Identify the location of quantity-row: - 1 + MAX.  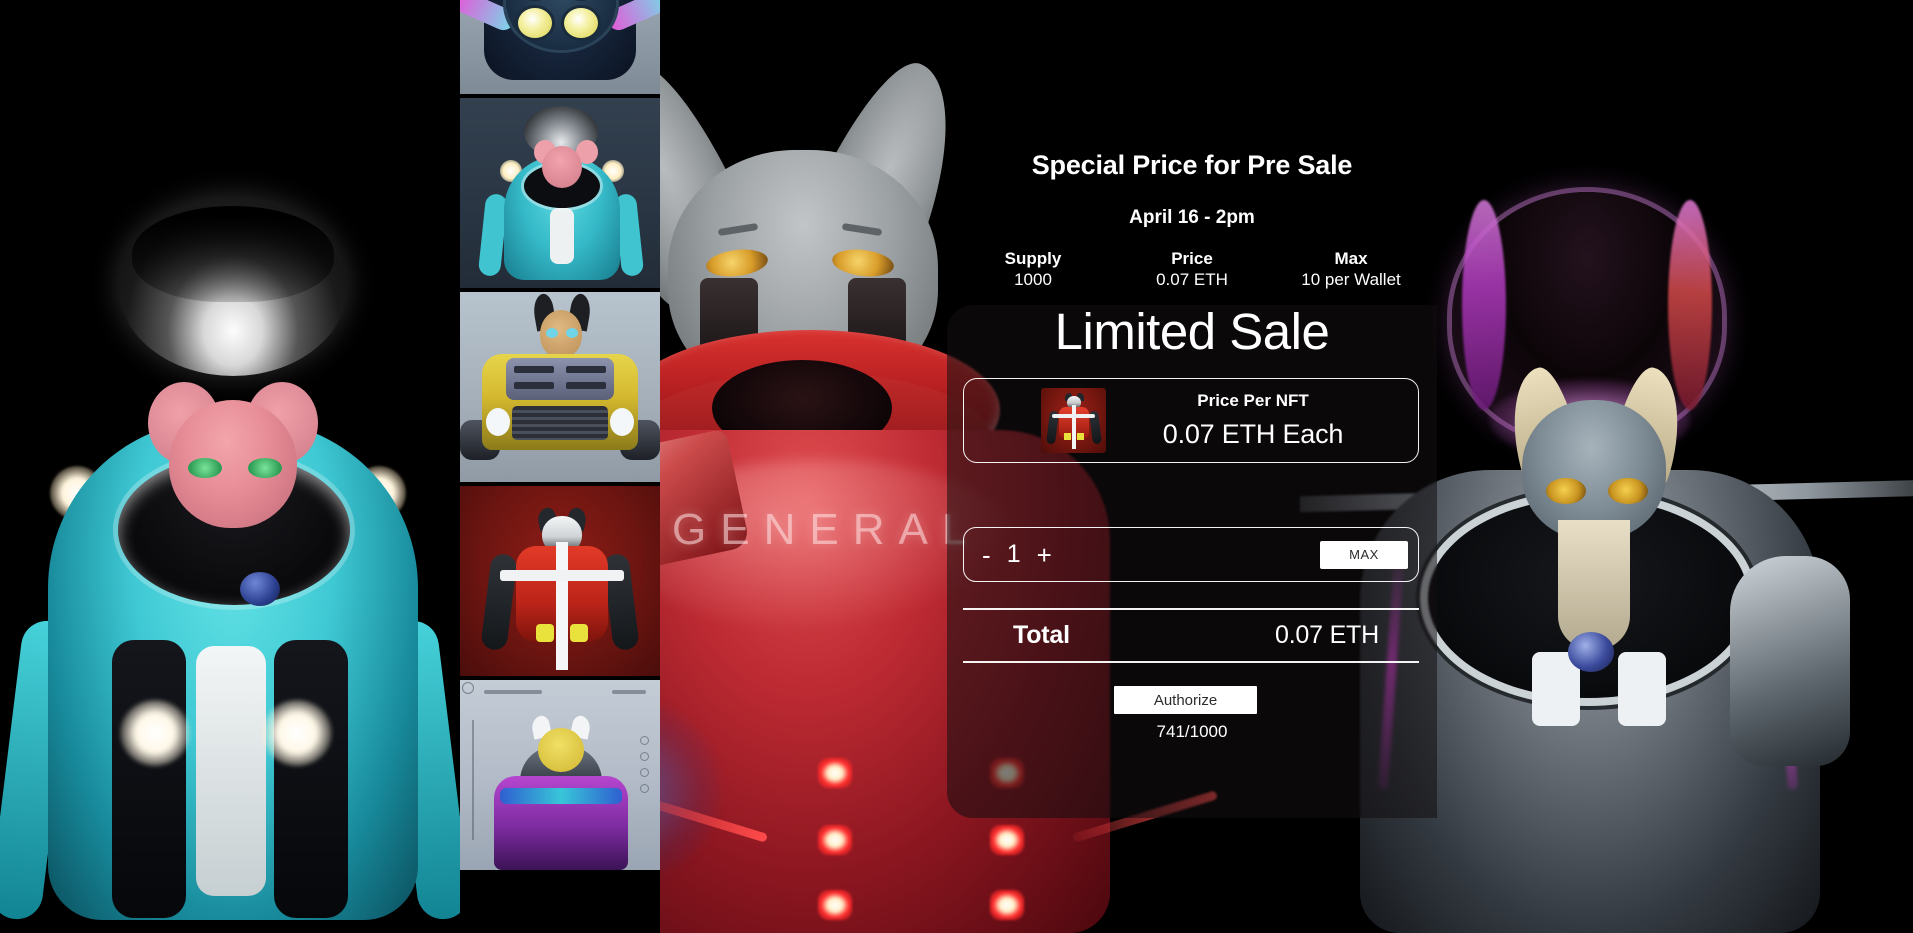
(1191, 554).